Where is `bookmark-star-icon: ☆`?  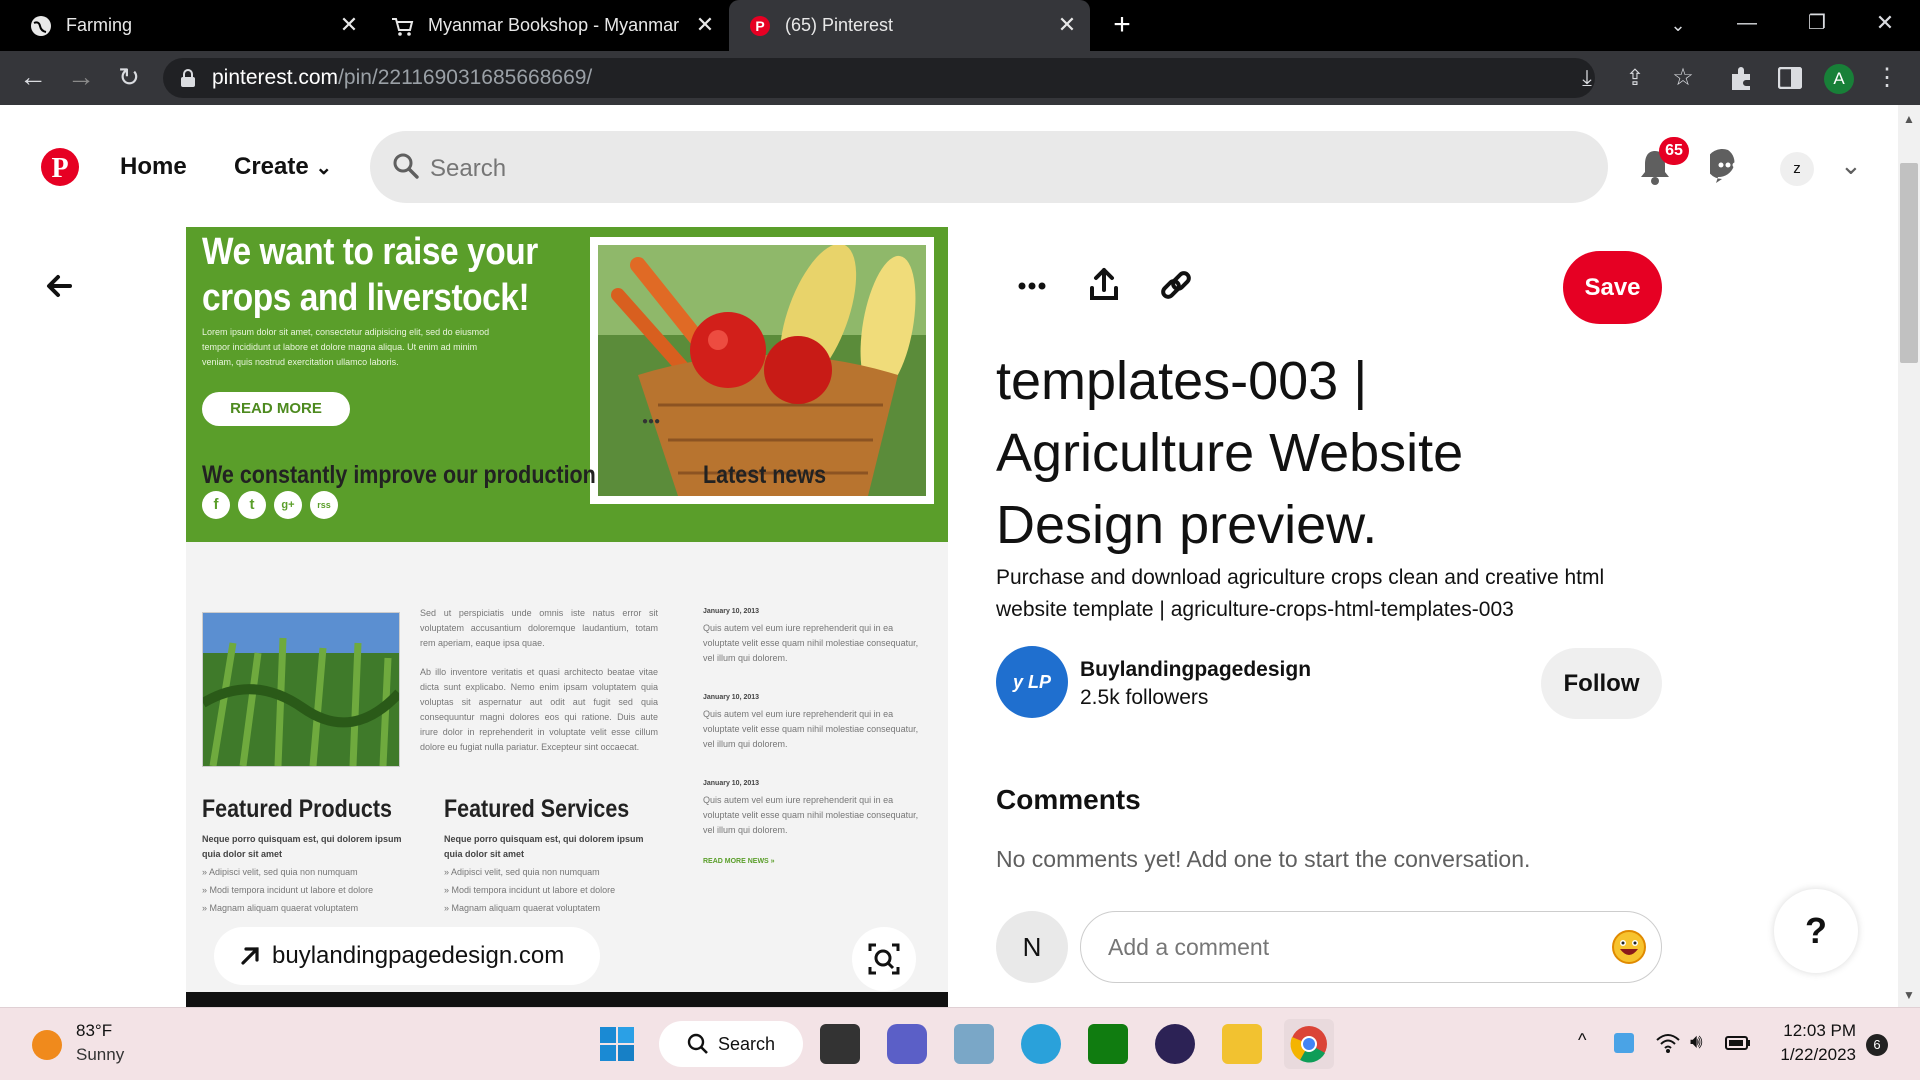
bookmark-star-icon: ☆ is located at coordinates (1683, 78).